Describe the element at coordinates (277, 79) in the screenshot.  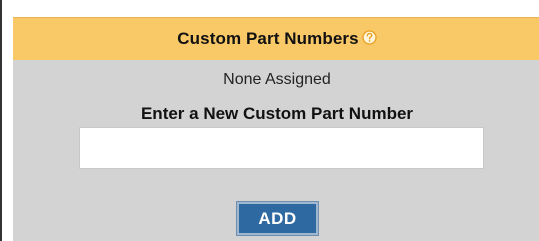
I see `assignment-status-text: None Assigned` at that location.